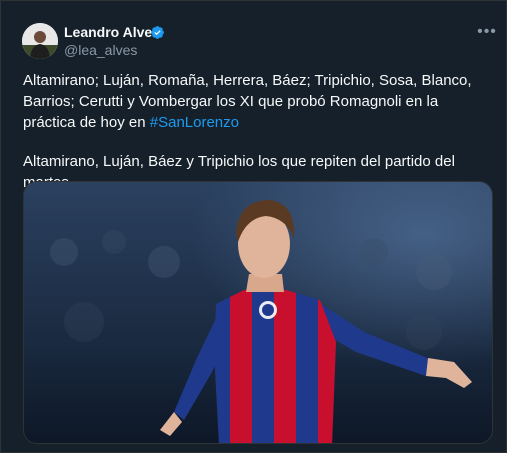 This screenshot has width=507, height=453. I want to click on avatar-photo, so click(40, 41).